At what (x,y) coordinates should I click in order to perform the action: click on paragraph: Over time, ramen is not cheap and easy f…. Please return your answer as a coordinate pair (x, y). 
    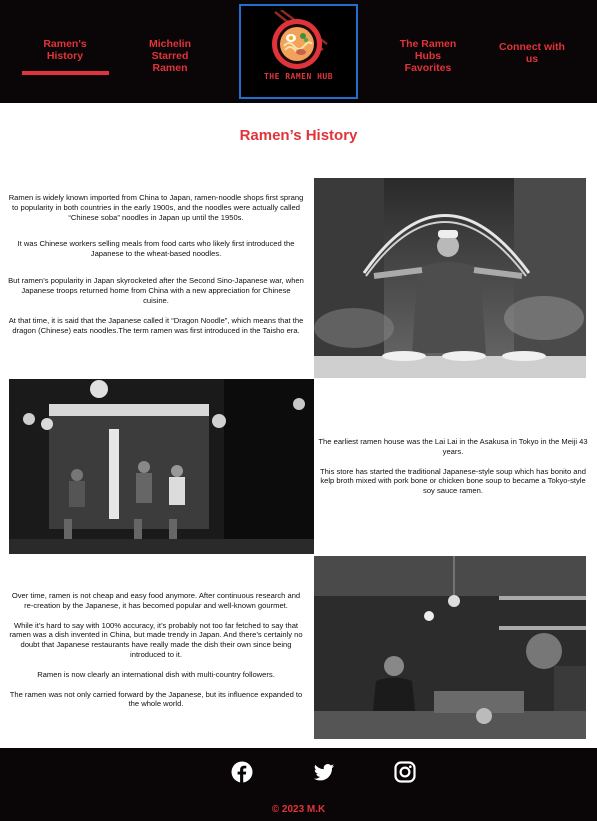
    Looking at the image, I should click on (156, 600).